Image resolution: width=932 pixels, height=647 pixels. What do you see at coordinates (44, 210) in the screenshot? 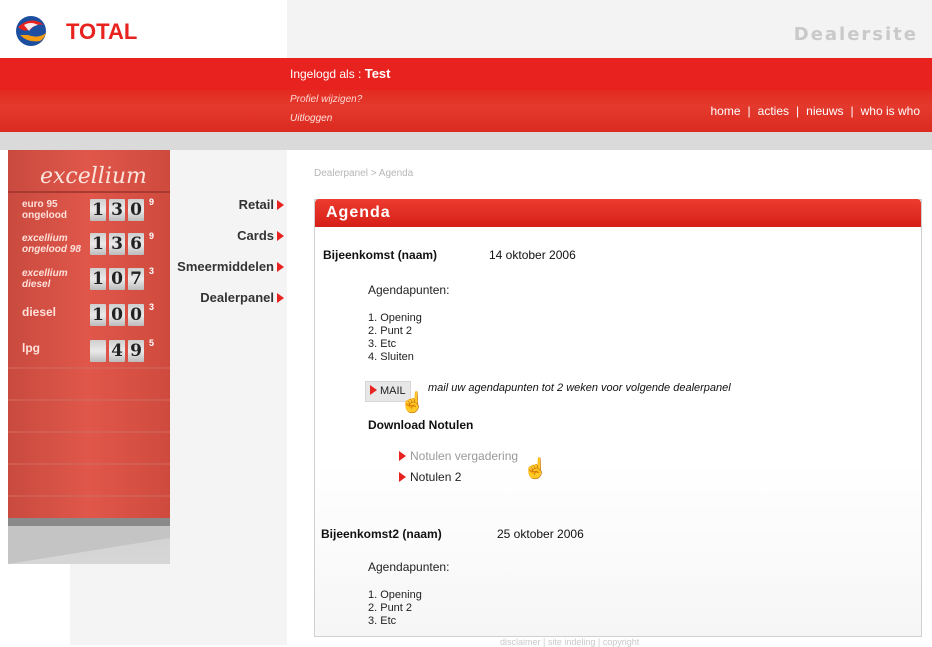
I see `fuel-label: euro 95 ongelood` at bounding box center [44, 210].